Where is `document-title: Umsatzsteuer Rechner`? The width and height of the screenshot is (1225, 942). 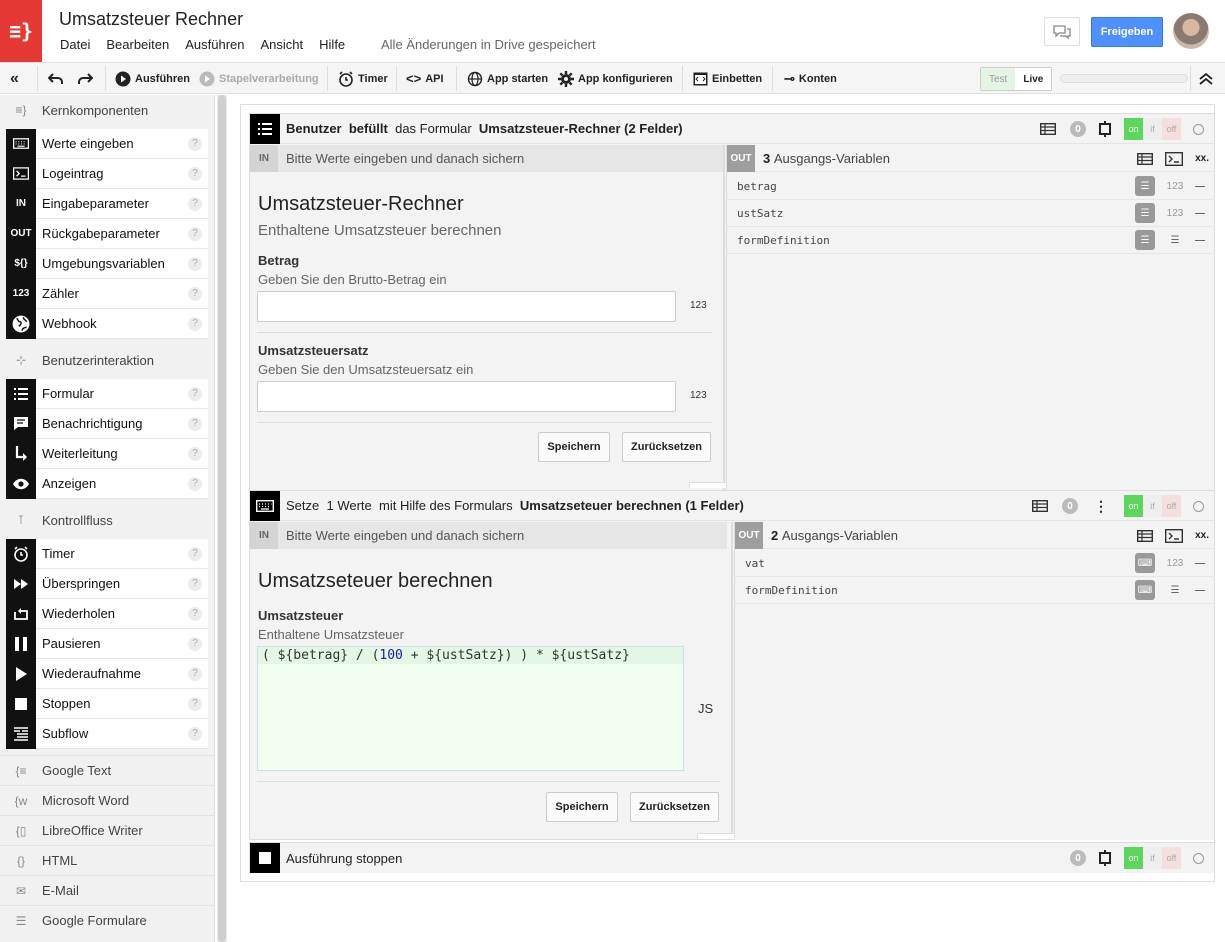
document-title: Umsatzsteuer Rechner is located at coordinates (151, 19).